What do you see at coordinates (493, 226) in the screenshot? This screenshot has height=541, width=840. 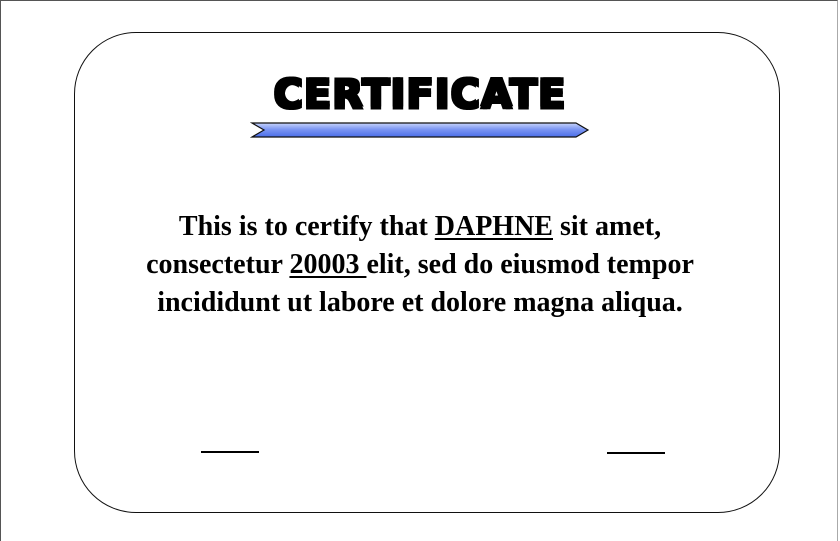 I see `recipient-name: DAPHNE` at bounding box center [493, 226].